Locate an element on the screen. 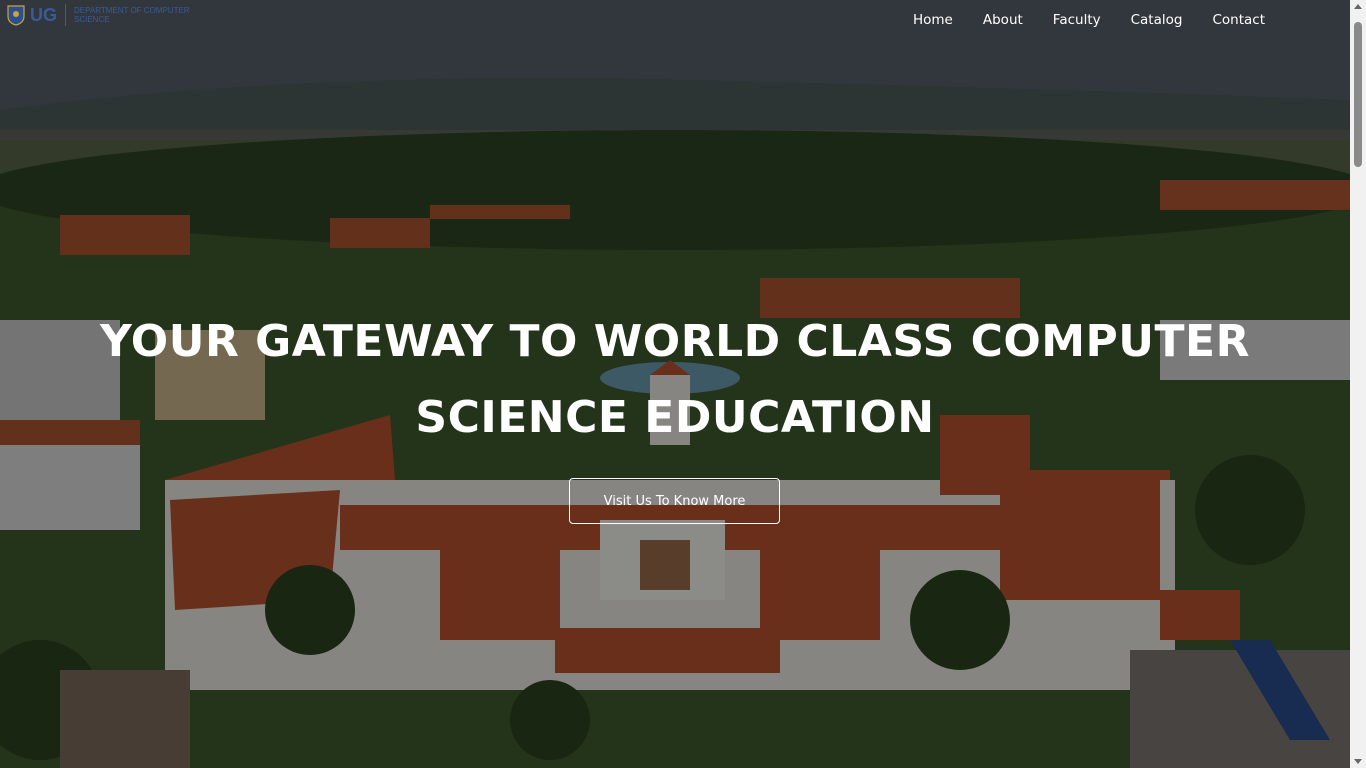 This screenshot has width=1366, height=768. nav-about: About is located at coordinates (1003, 20).